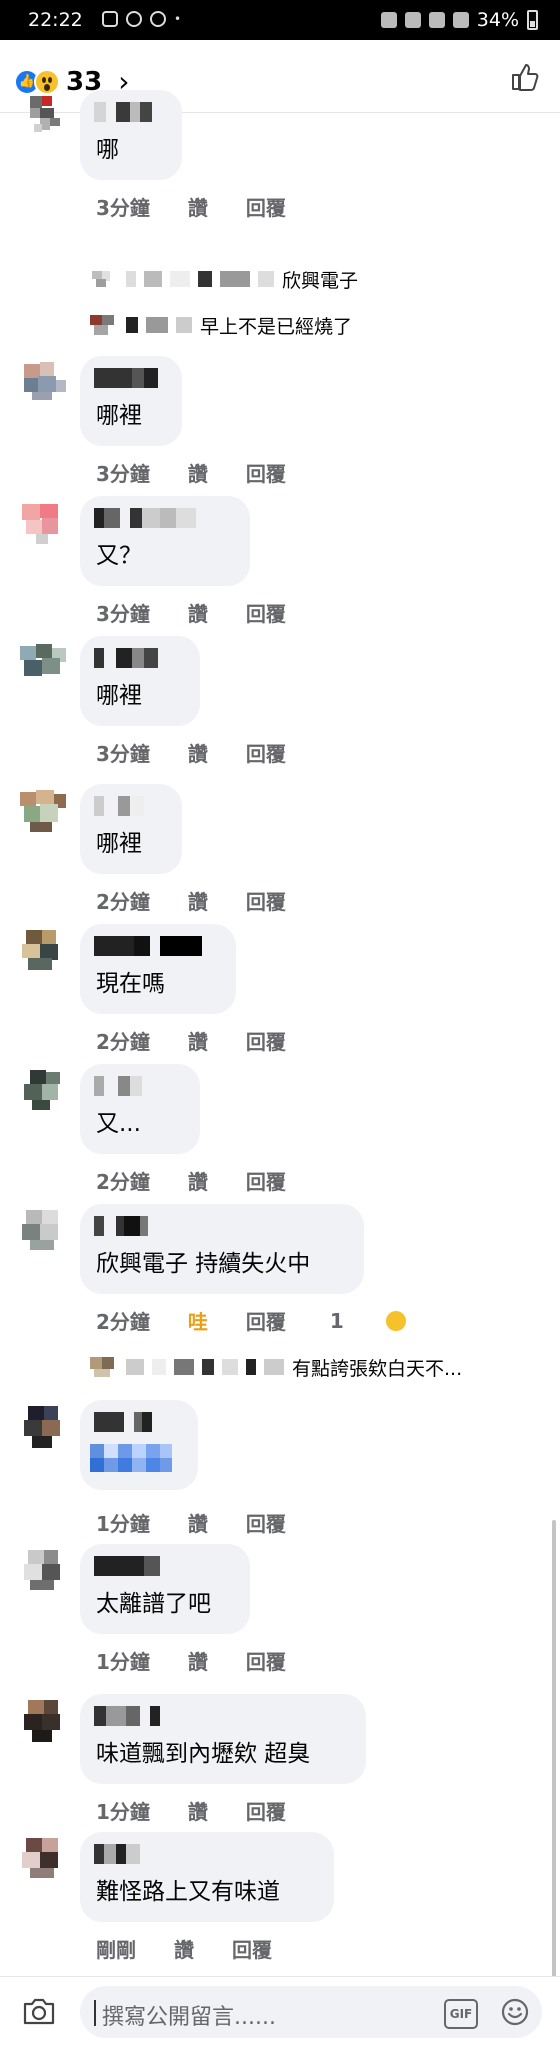  I want to click on wifi-icon, so click(436, 20).